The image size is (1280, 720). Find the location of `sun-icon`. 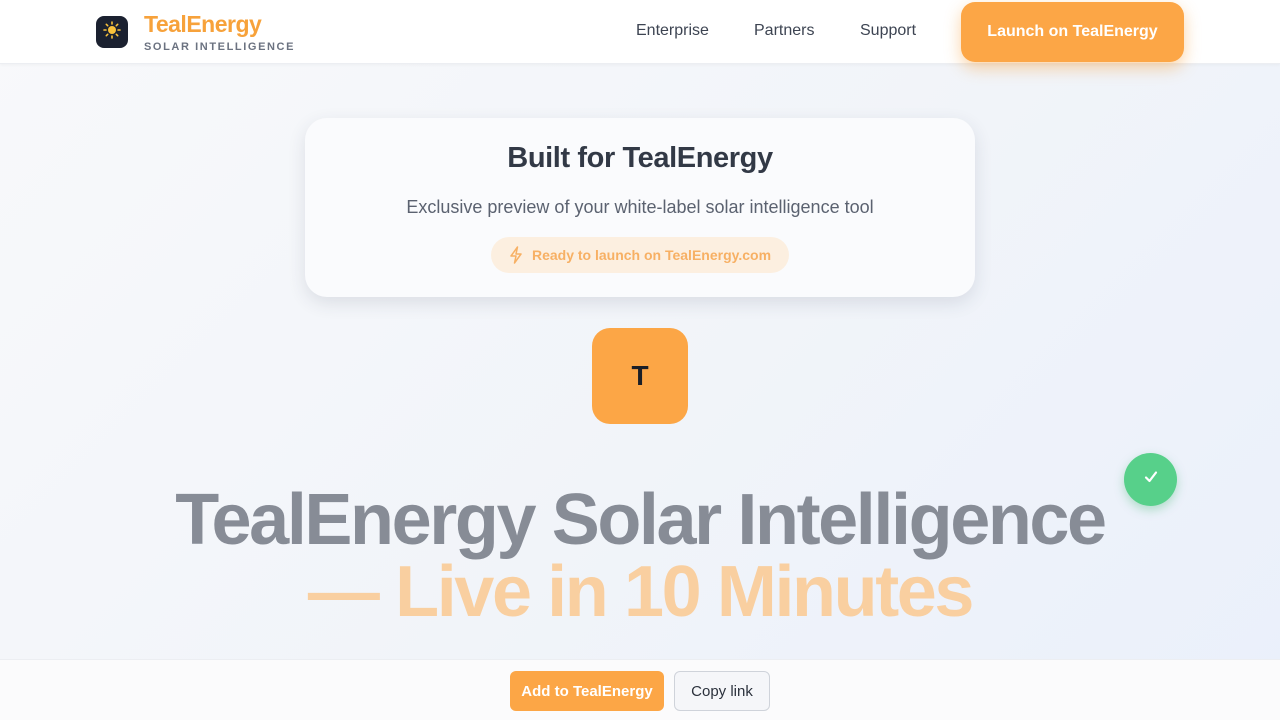

sun-icon is located at coordinates (112, 32).